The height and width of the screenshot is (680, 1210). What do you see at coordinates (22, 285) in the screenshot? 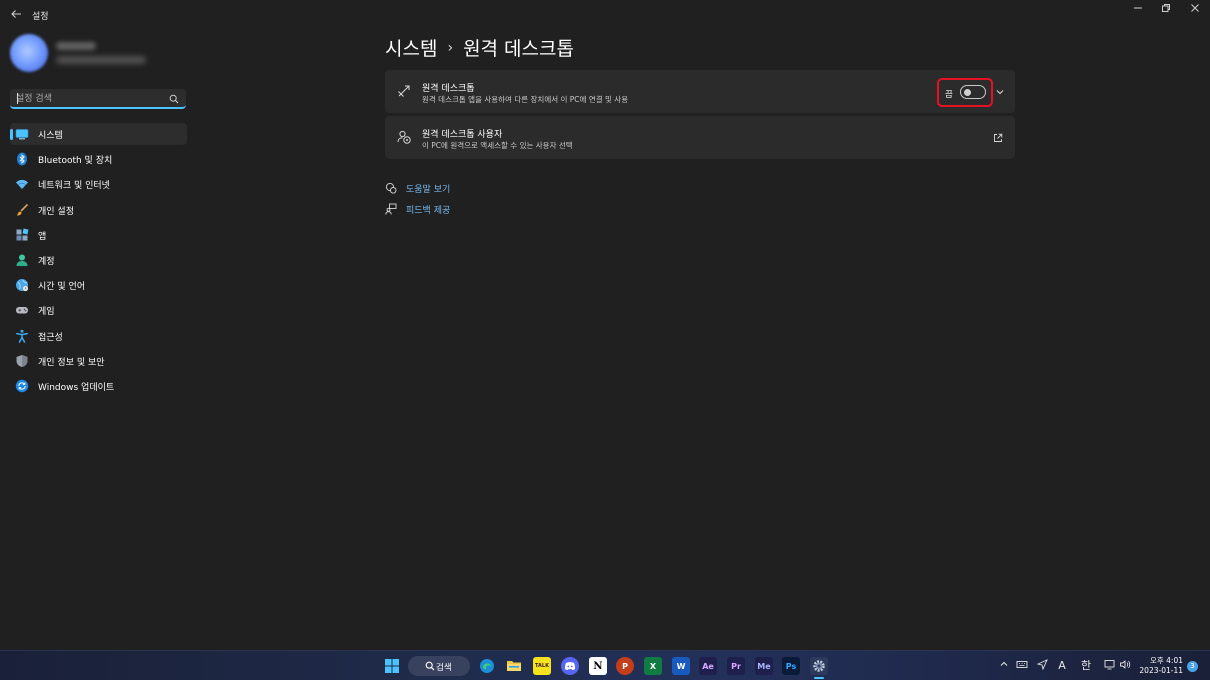
I see `time-language-icon` at bounding box center [22, 285].